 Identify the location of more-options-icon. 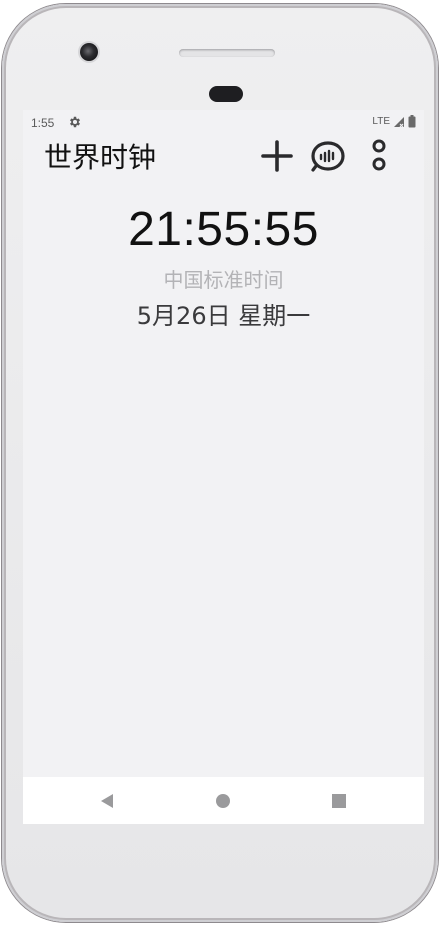
(379, 155).